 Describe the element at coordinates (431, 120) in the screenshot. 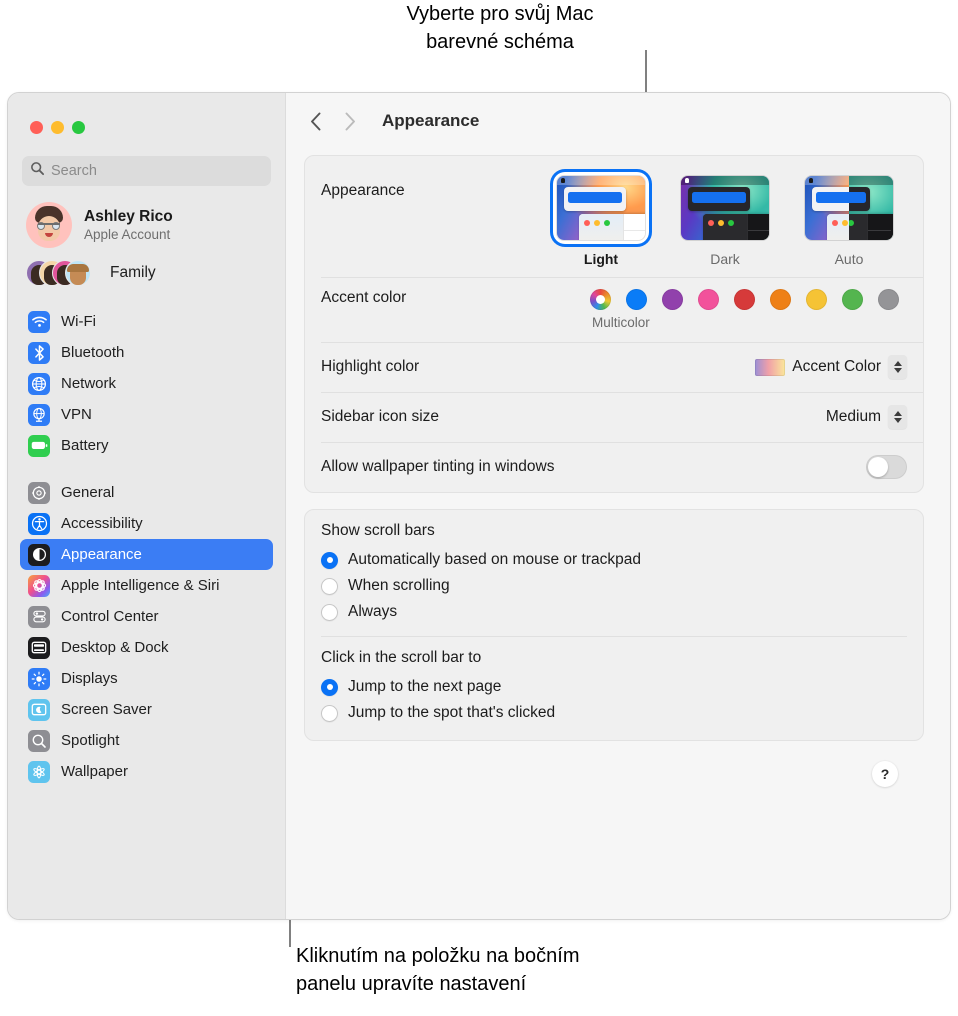

I see `page-title: Appearance` at that location.